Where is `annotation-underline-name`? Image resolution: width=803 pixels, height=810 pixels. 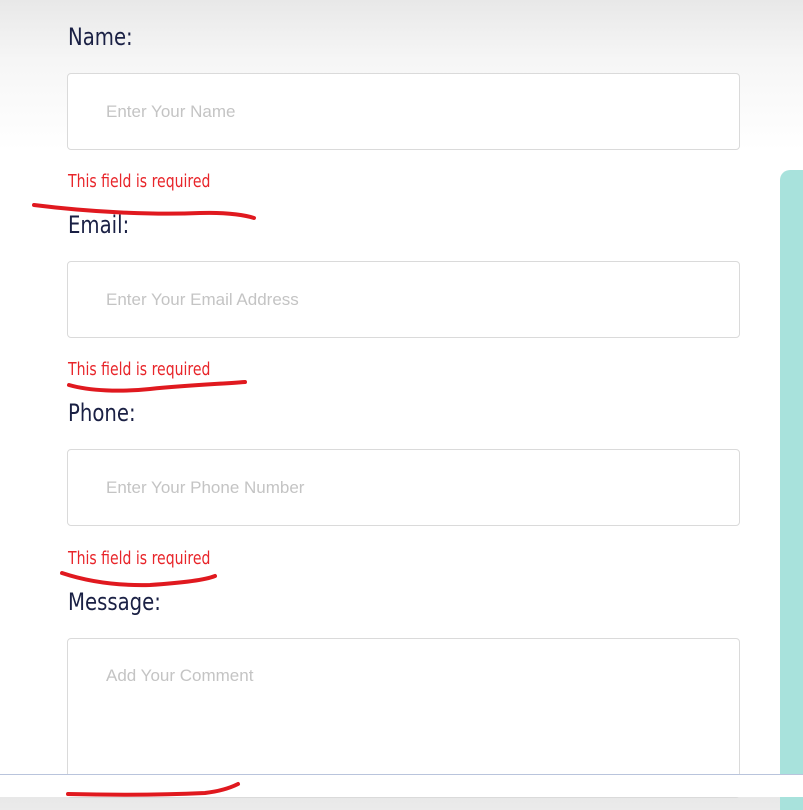
annotation-underline-name is located at coordinates (144, 211).